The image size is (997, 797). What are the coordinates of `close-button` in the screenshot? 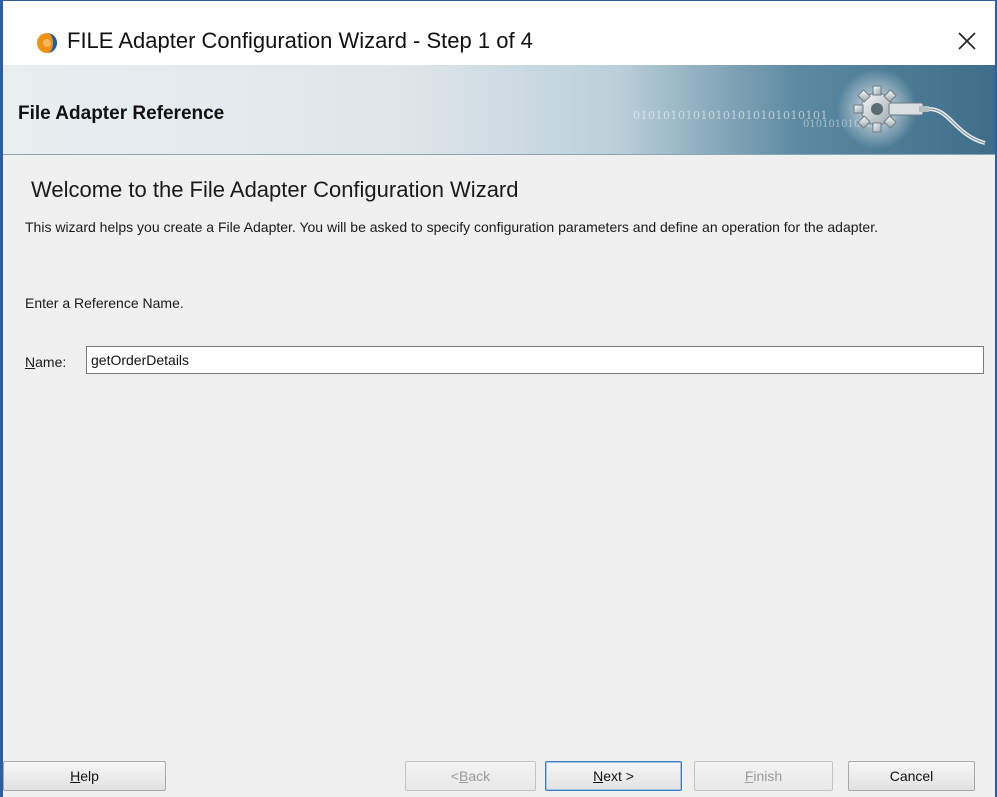 It's located at (967, 41).